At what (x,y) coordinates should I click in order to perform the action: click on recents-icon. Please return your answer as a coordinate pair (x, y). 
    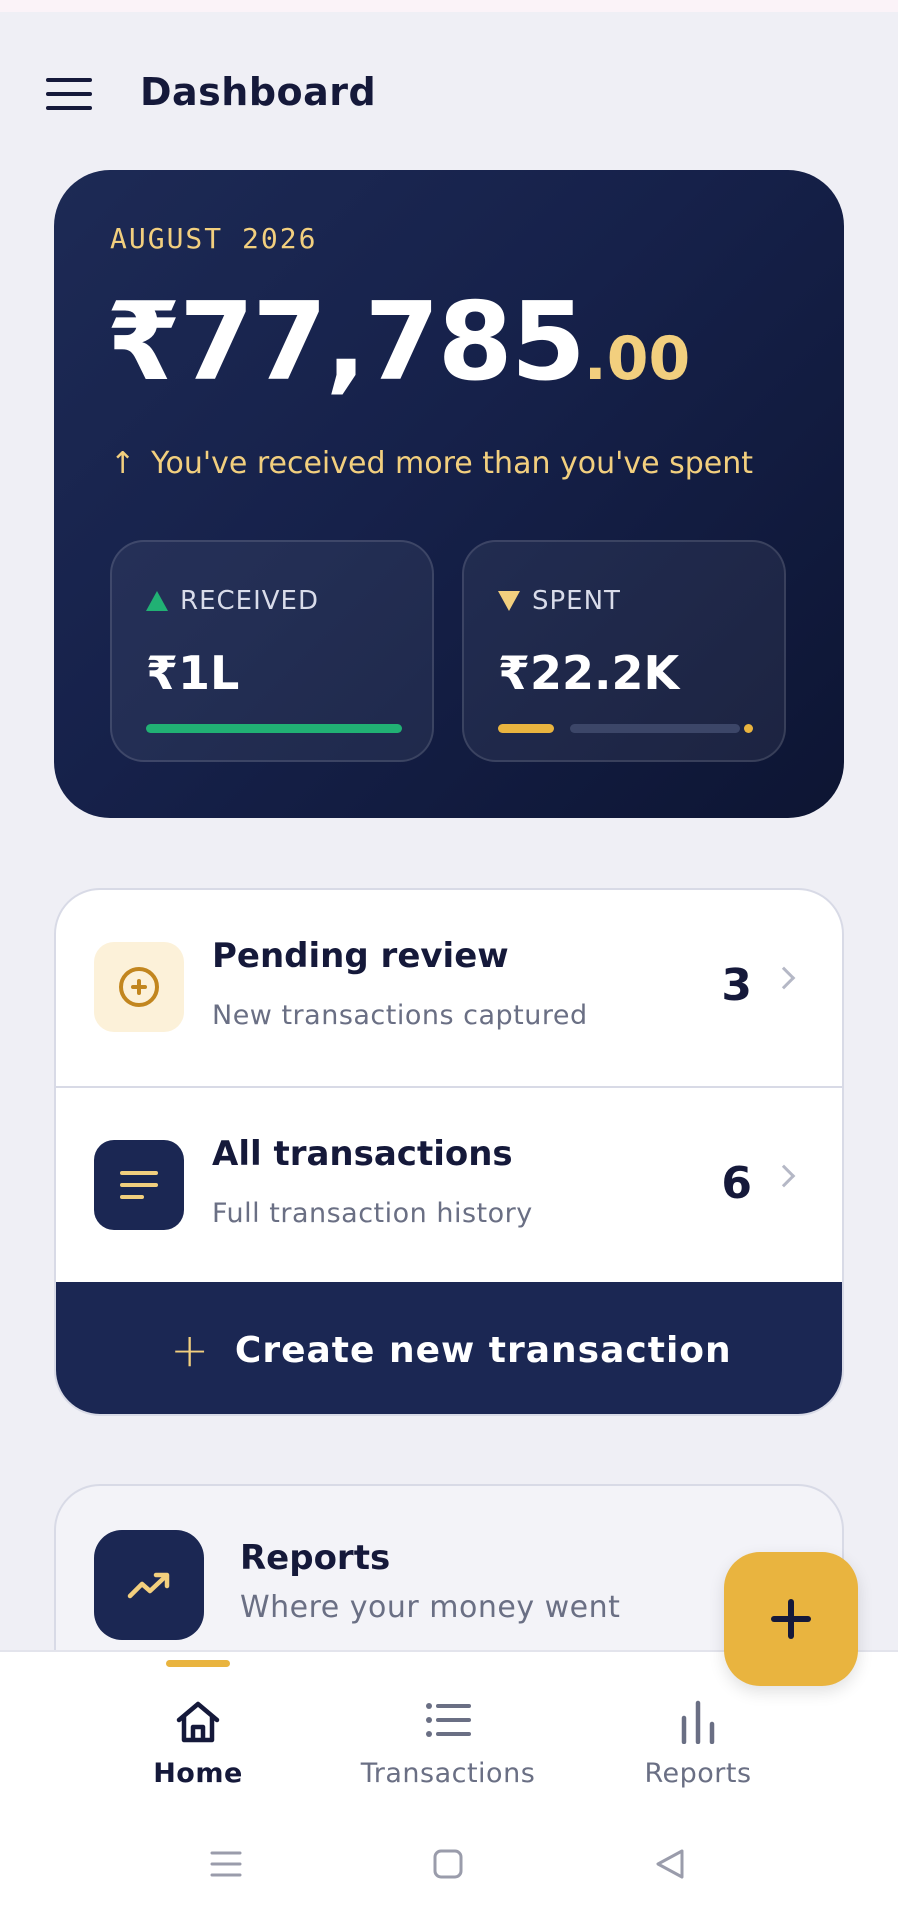
    Looking at the image, I should click on (226, 1864).